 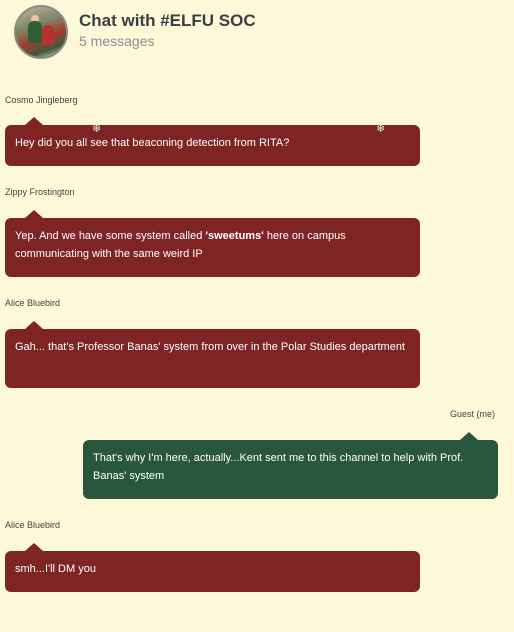 What do you see at coordinates (41, 100) in the screenshot?
I see `message-sender: Cosmo Jingleberg` at bounding box center [41, 100].